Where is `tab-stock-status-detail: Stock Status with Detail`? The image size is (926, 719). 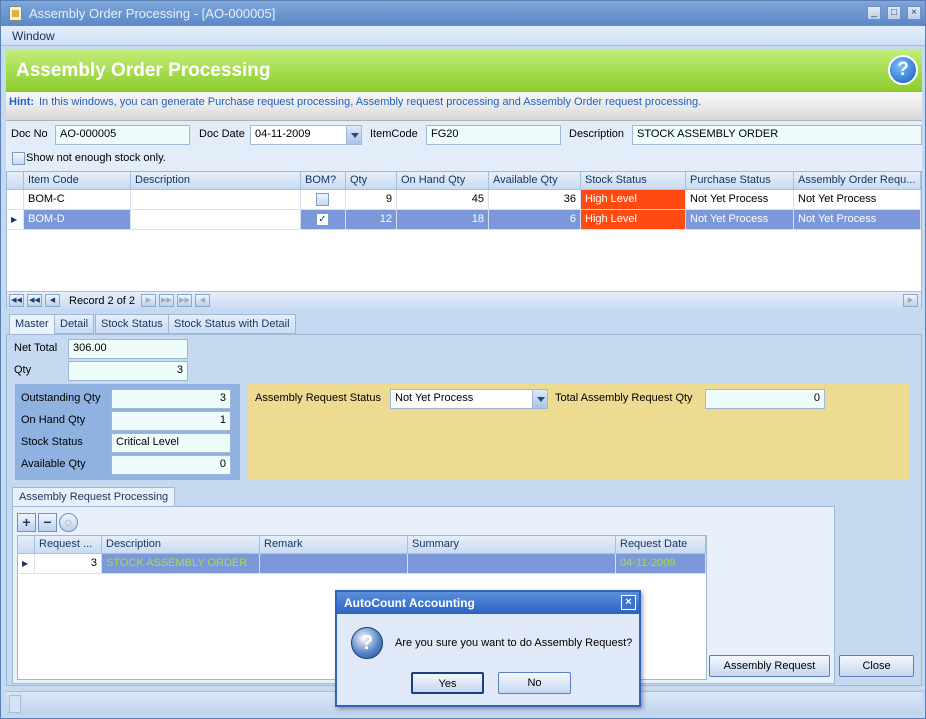 tab-stock-status-detail: Stock Status with Detail is located at coordinates (232, 324).